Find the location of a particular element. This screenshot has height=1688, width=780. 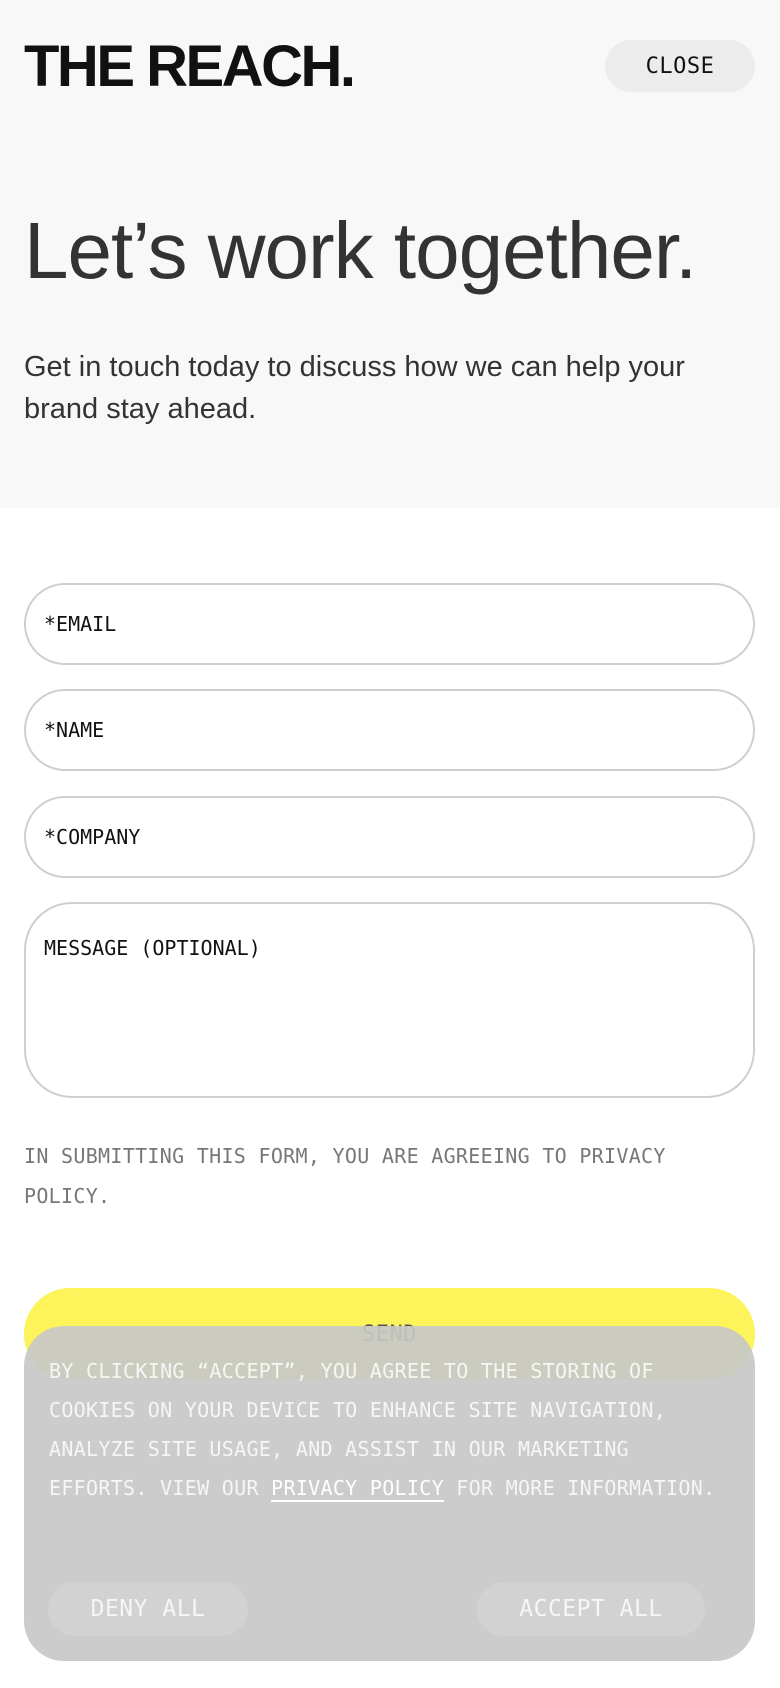

deny-all-button: DENY ALL is located at coordinates (148, 1609).